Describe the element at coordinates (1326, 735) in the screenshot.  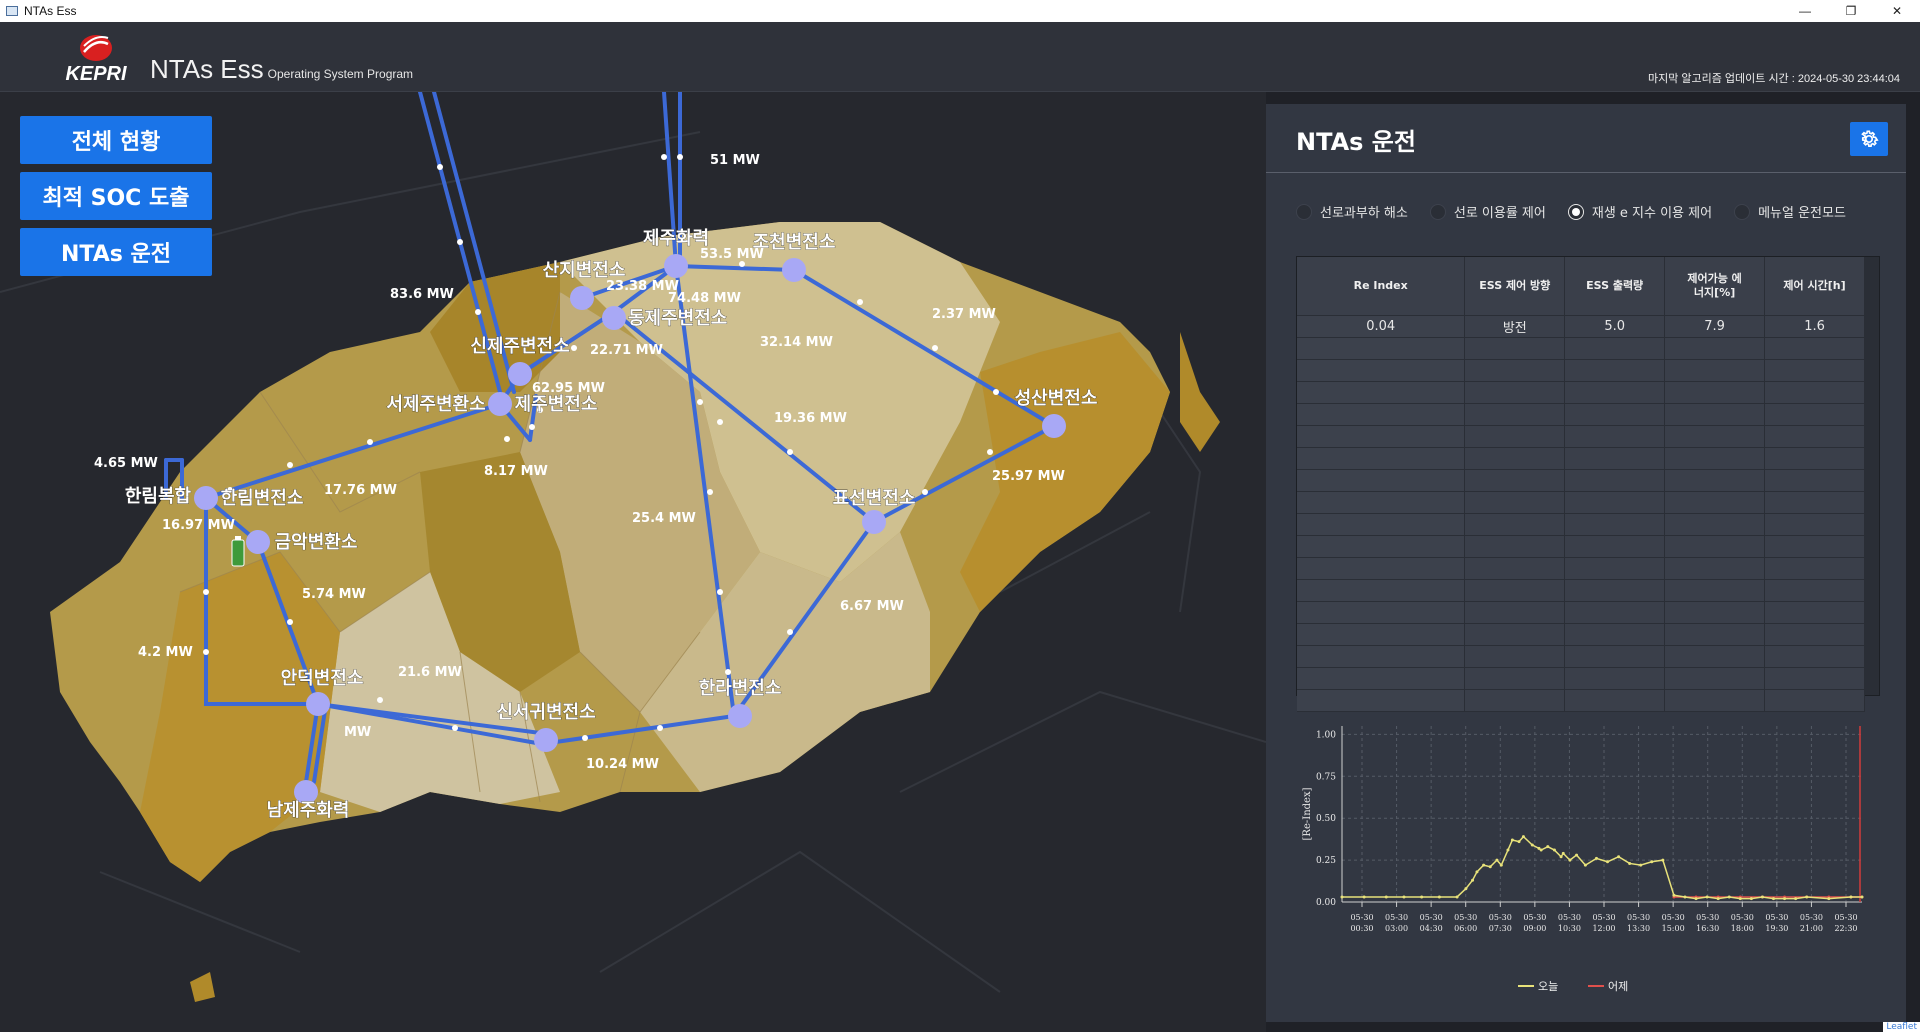
I see `y-tick-label: 1.00` at that location.